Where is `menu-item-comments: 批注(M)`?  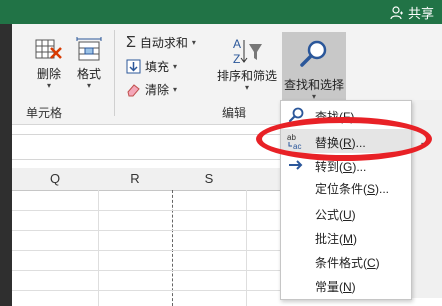
menu-item-comments: 批注(M) is located at coordinates (346, 237).